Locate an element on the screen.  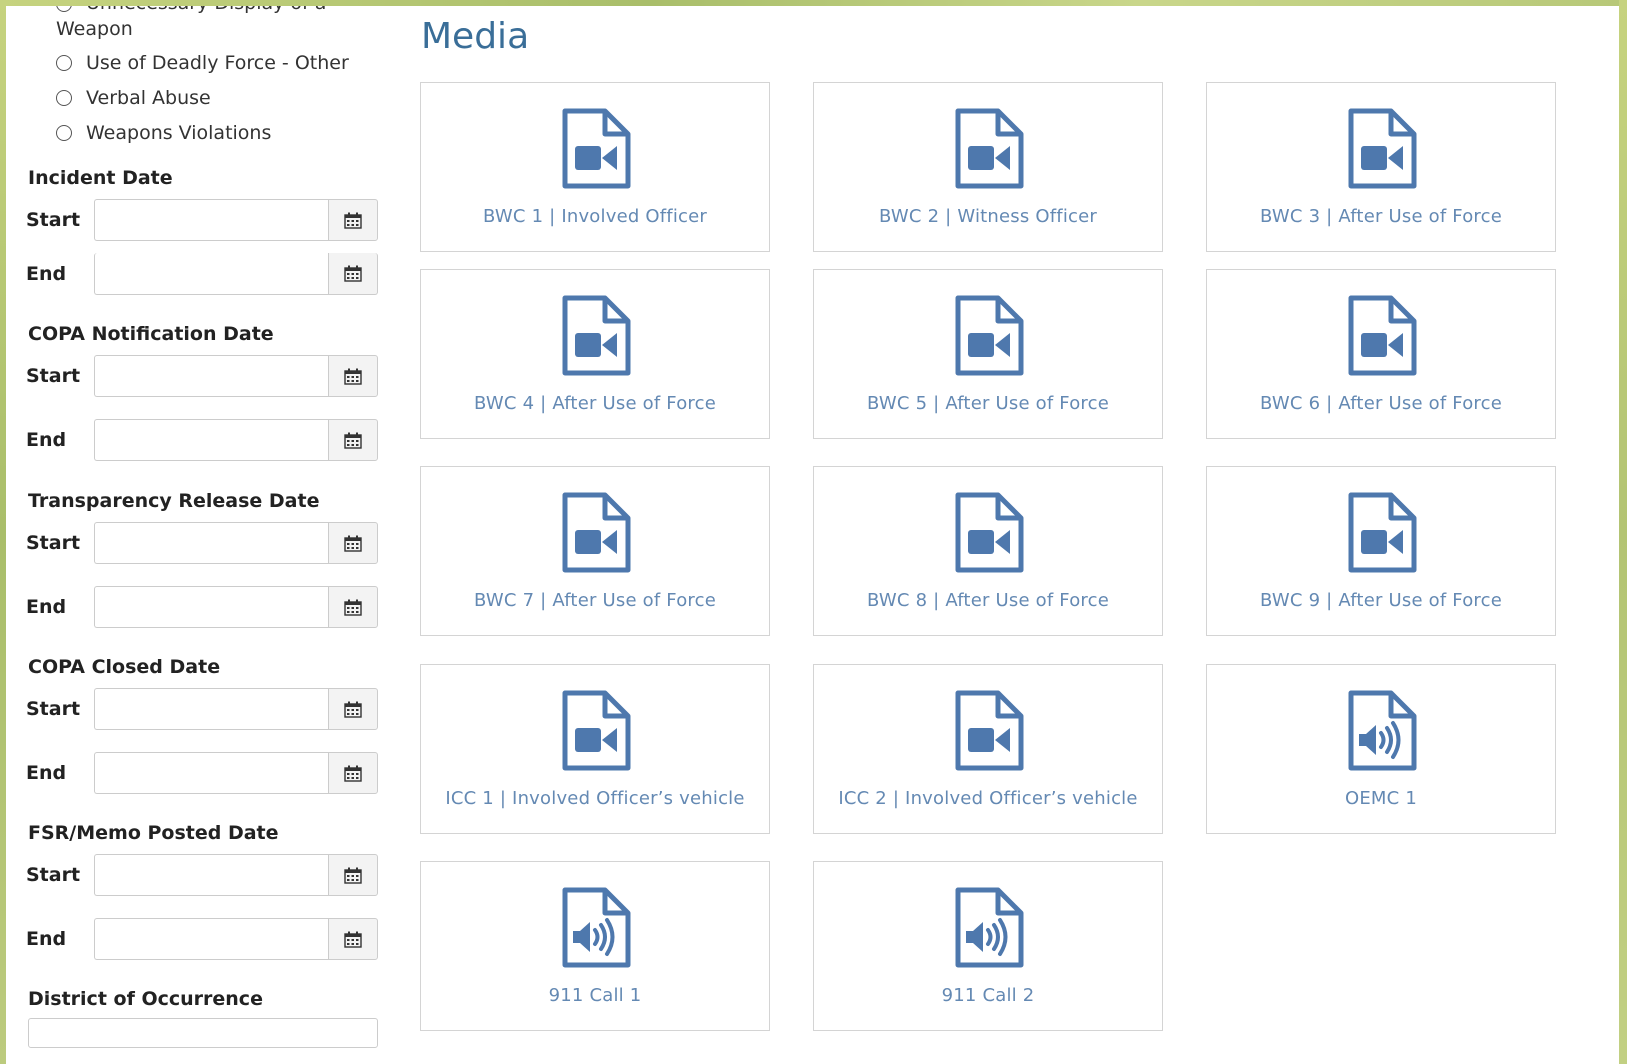
media-tile: BWC 8 | After Use of Force is located at coordinates (988, 551).